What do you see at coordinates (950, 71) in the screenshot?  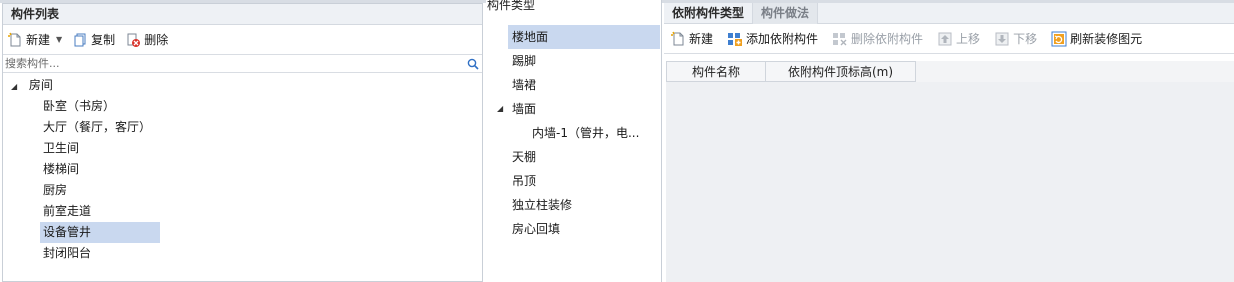 I see `grid-header: 构件名称 依附构件顶标高(m)` at bounding box center [950, 71].